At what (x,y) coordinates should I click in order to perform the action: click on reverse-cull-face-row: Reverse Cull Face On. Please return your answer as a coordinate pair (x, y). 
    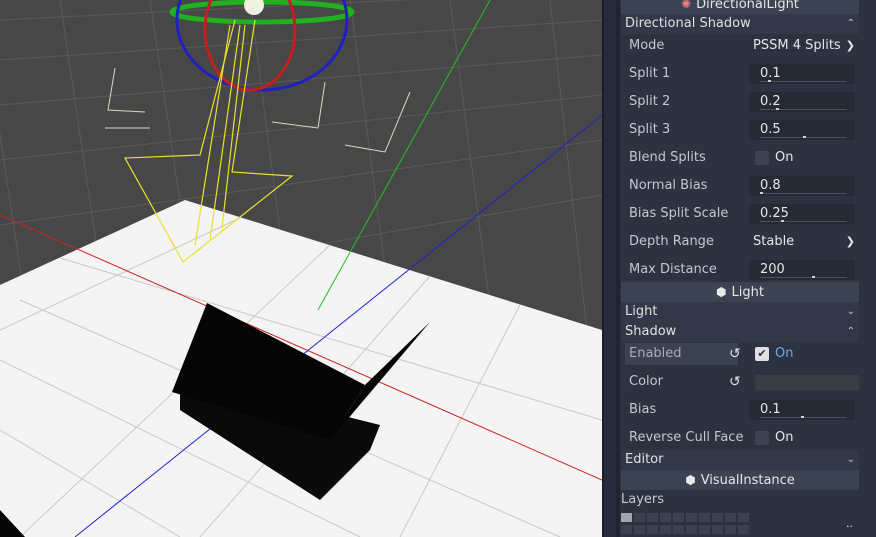
    Looking at the image, I should click on (740, 438).